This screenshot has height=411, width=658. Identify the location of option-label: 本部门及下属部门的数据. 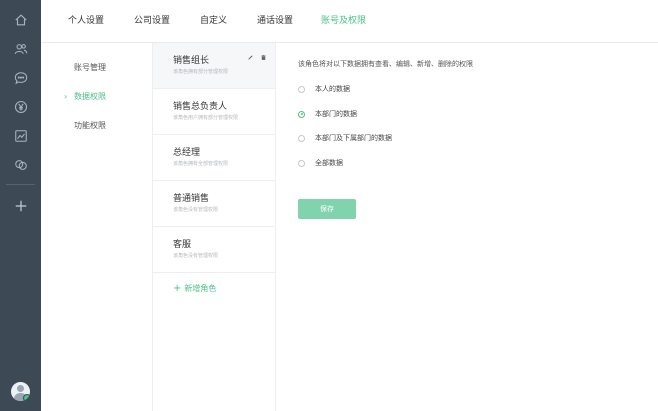
(353, 138).